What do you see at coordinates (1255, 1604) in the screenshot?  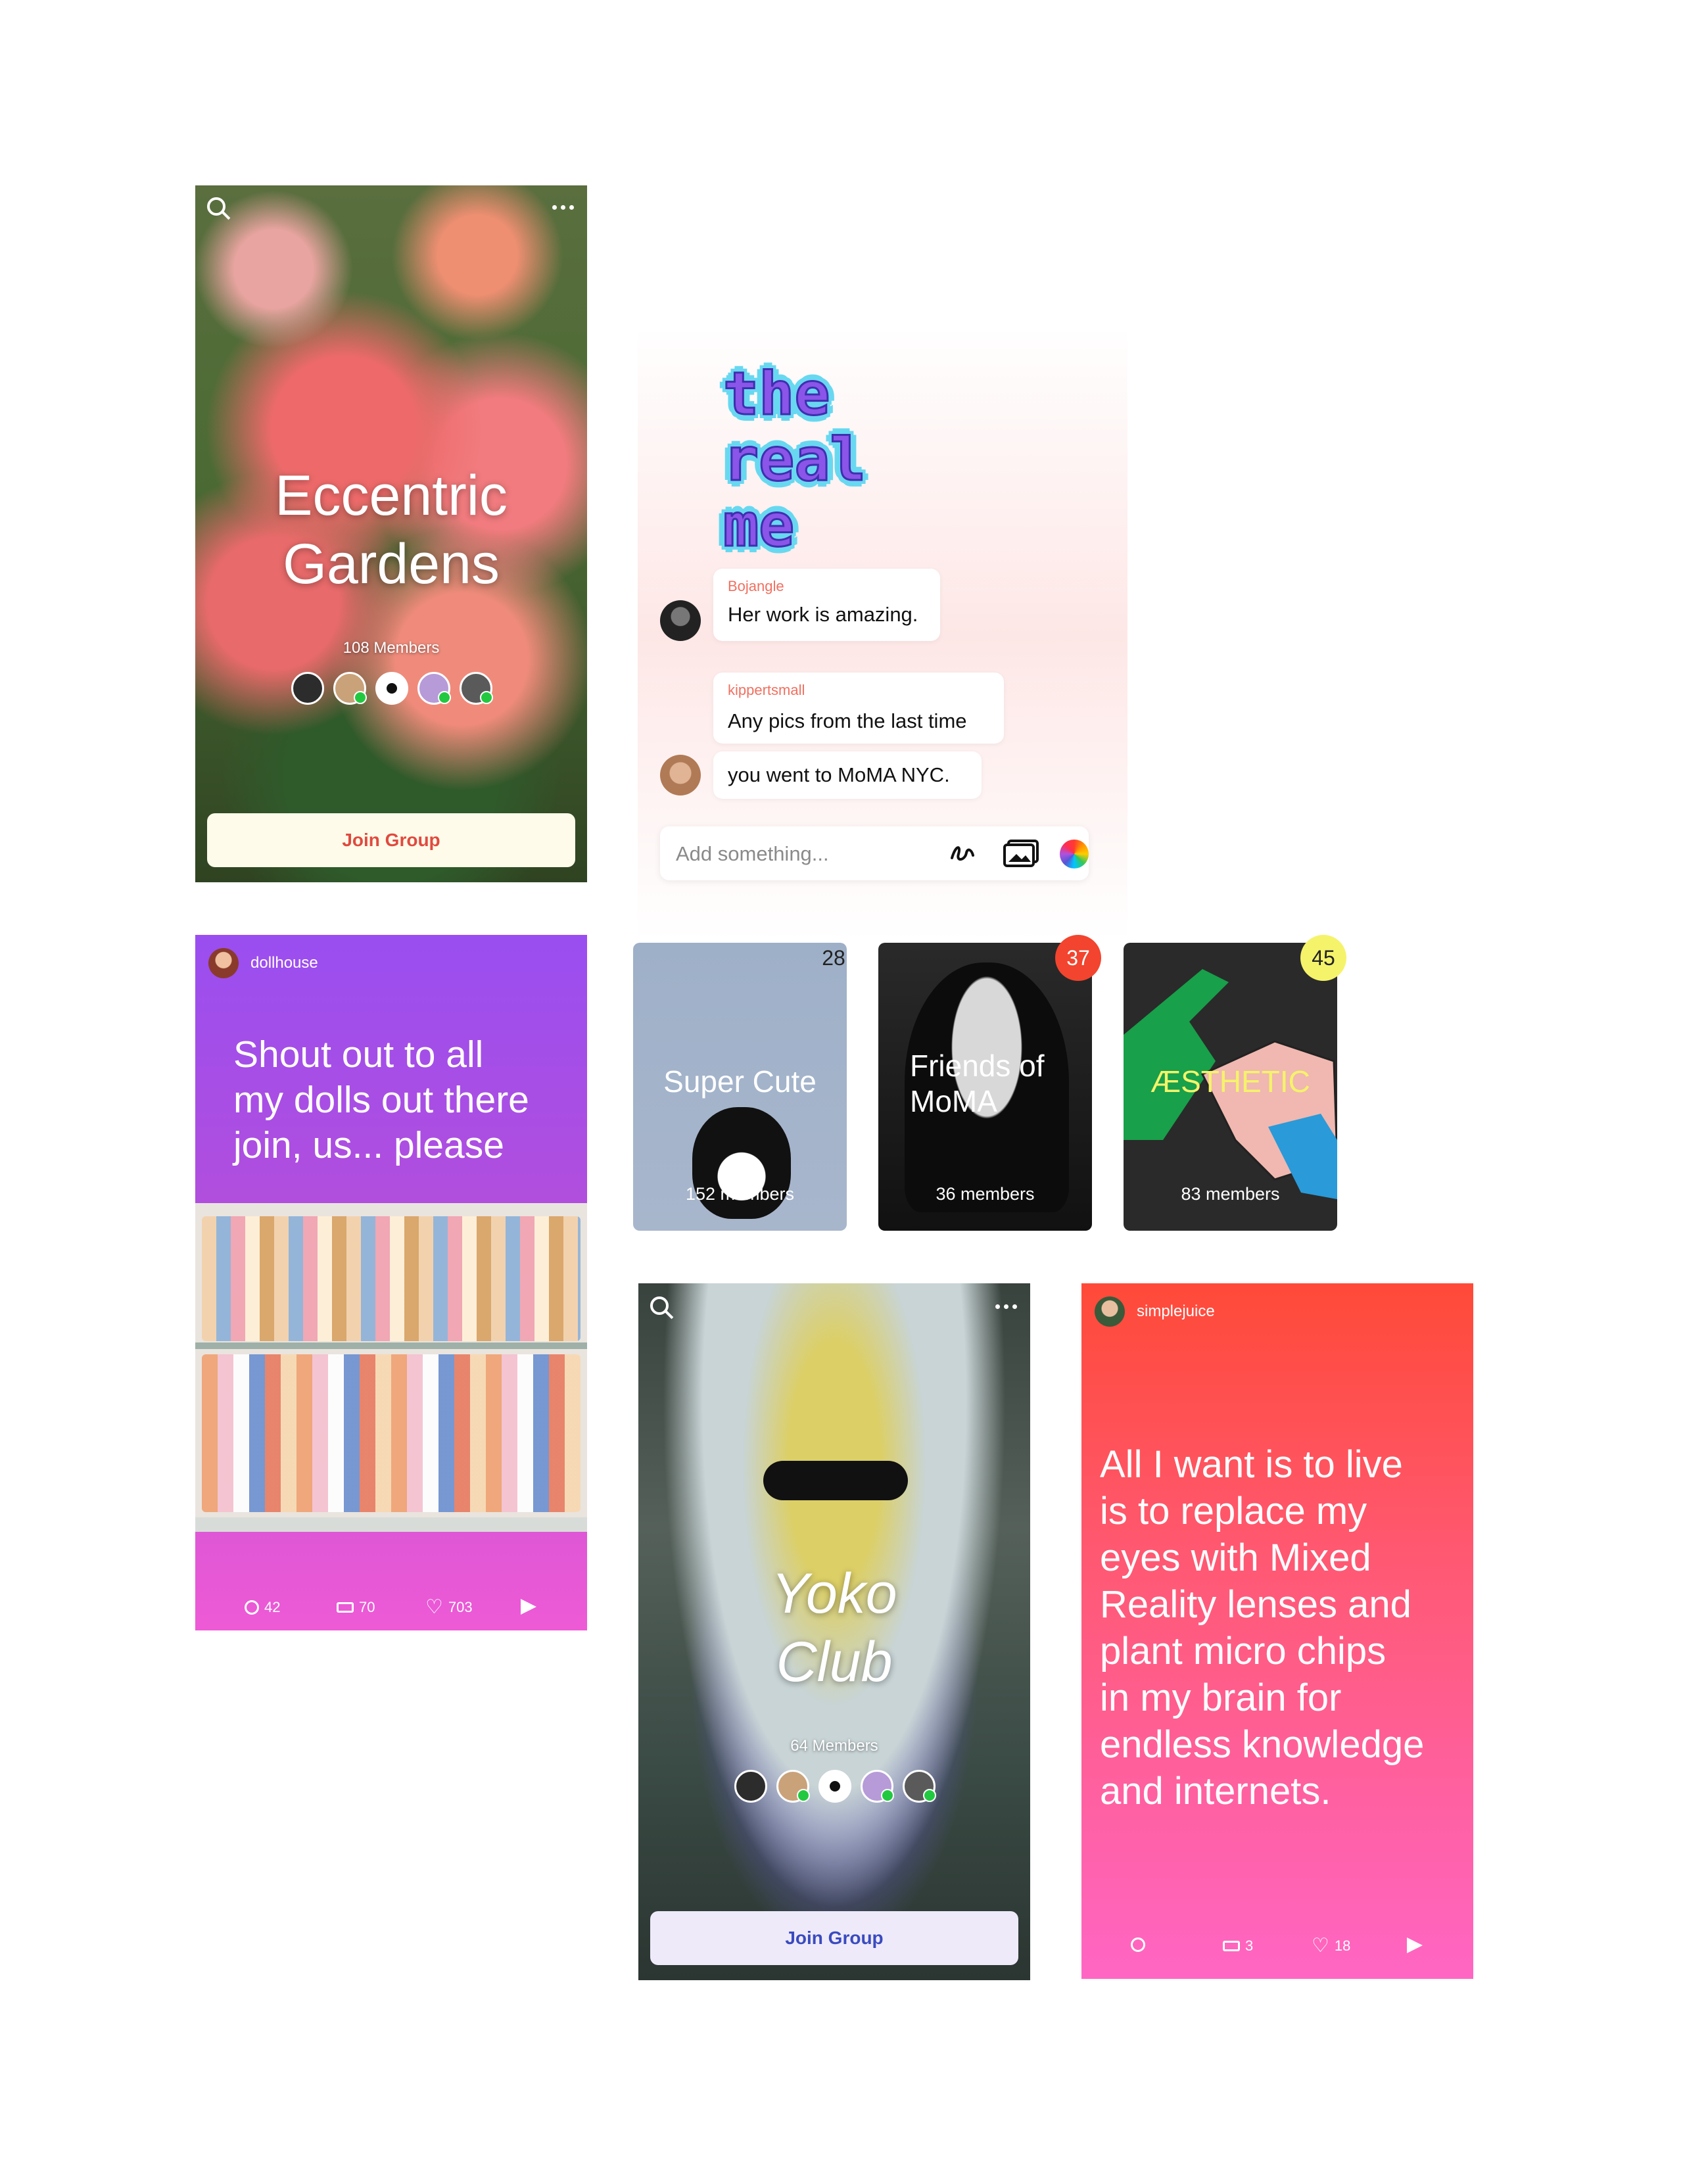 I see `post-text-line: Reality lenses and` at bounding box center [1255, 1604].